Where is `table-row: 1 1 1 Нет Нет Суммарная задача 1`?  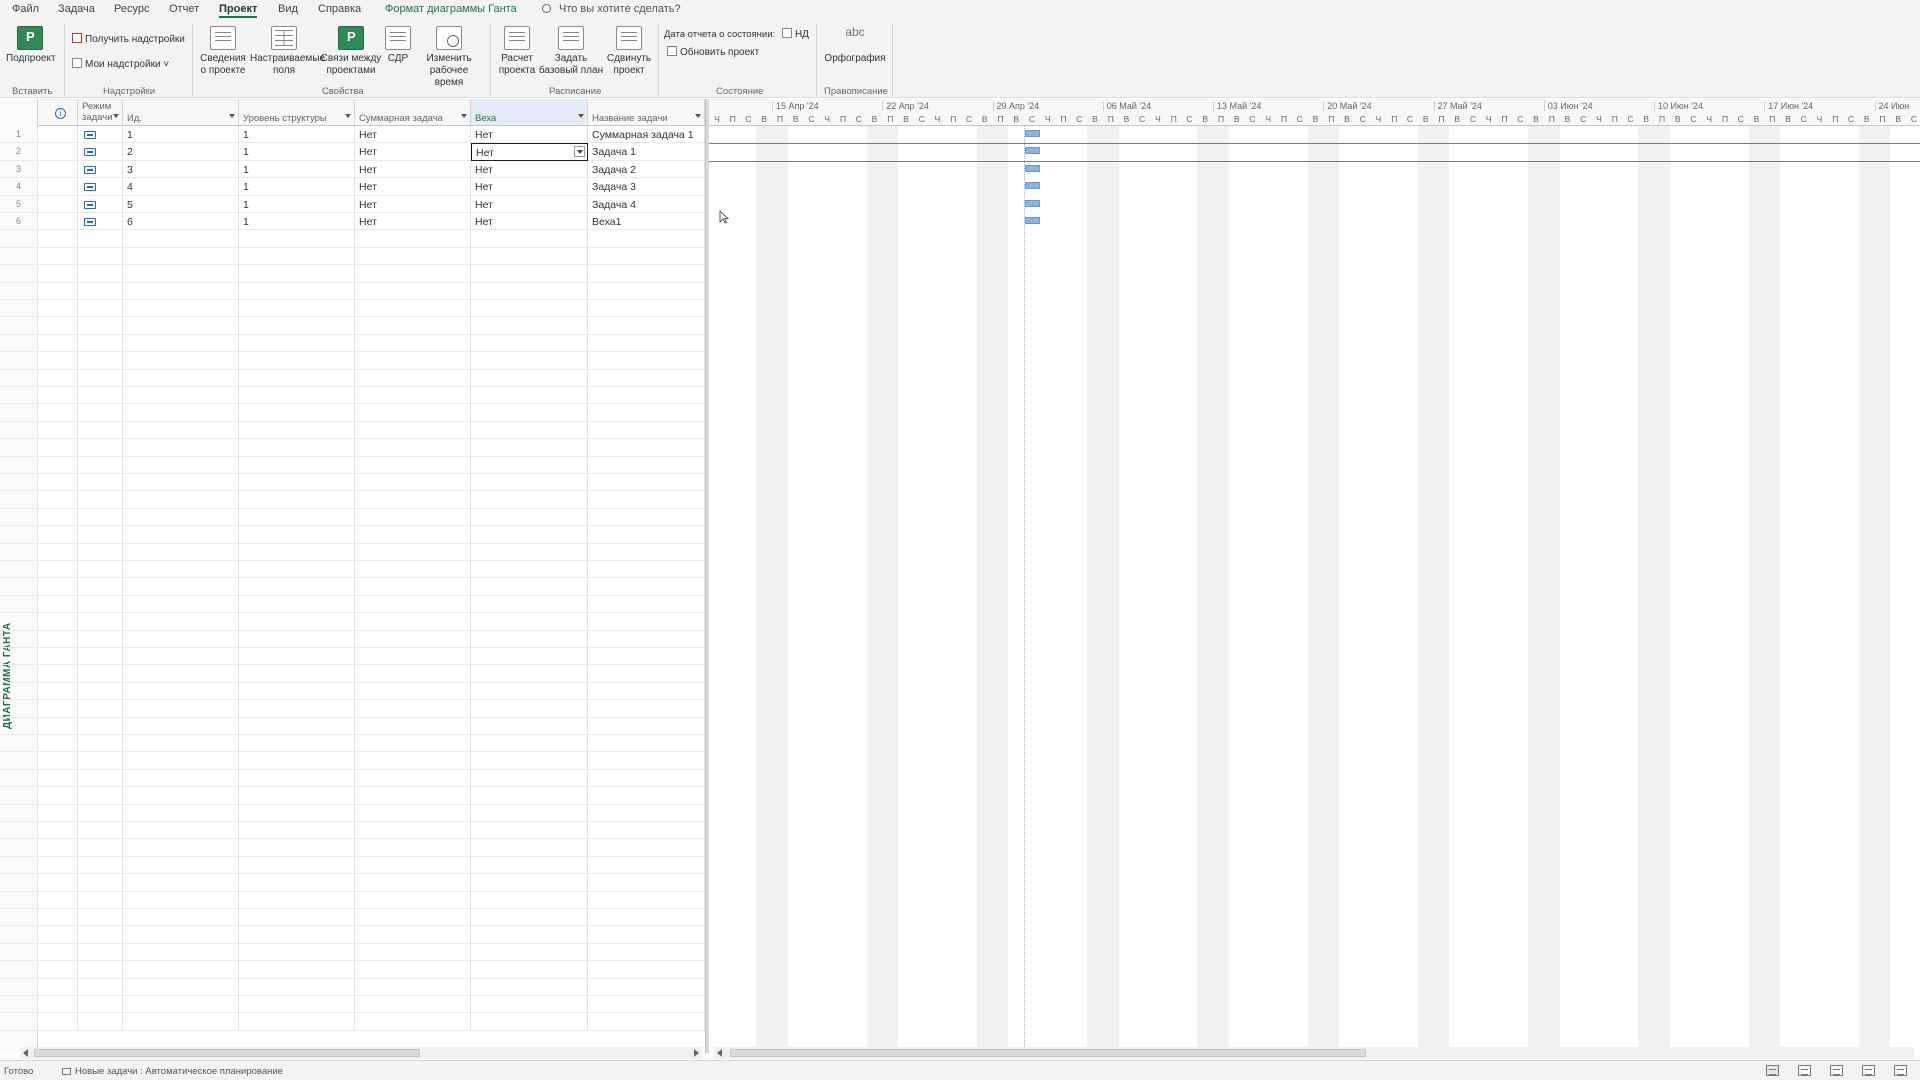
table-row: 1 1 1 Нет Нет Суммарная задача 1 is located at coordinates (353, 135).